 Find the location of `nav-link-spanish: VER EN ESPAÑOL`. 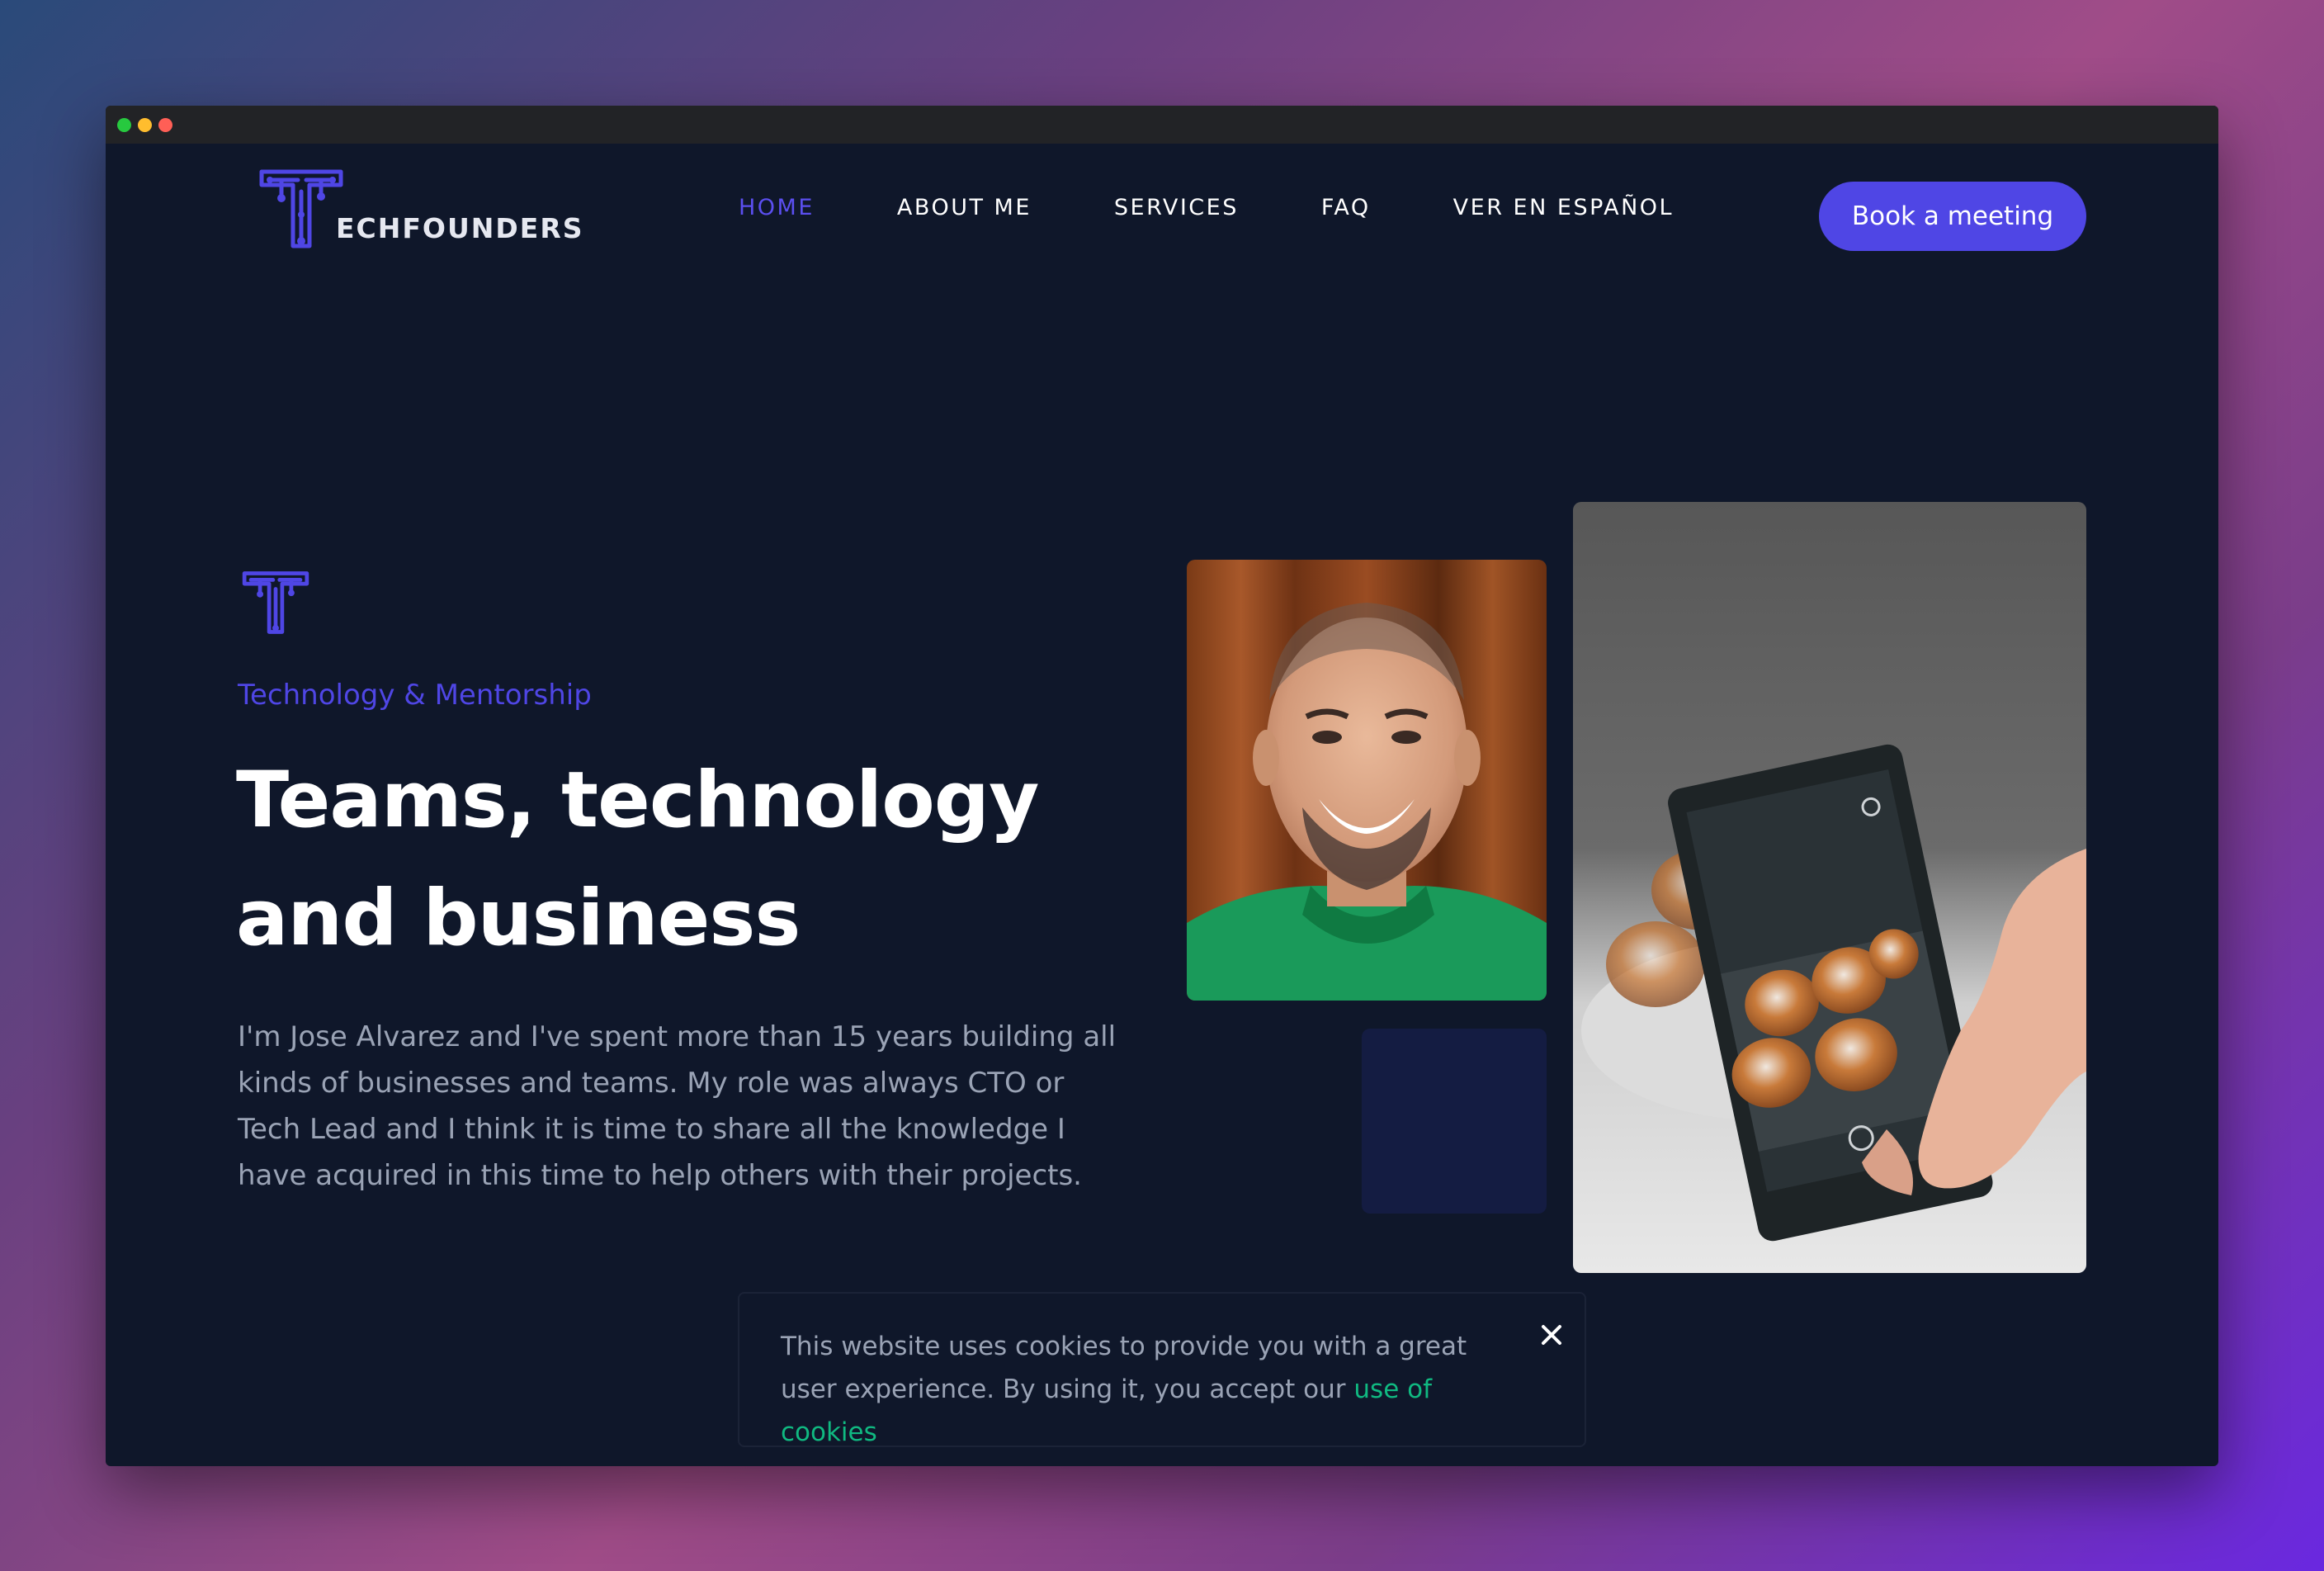

nav-link-spanish: VER EN ESPAÑOL is located at coordinates (1563, 207).